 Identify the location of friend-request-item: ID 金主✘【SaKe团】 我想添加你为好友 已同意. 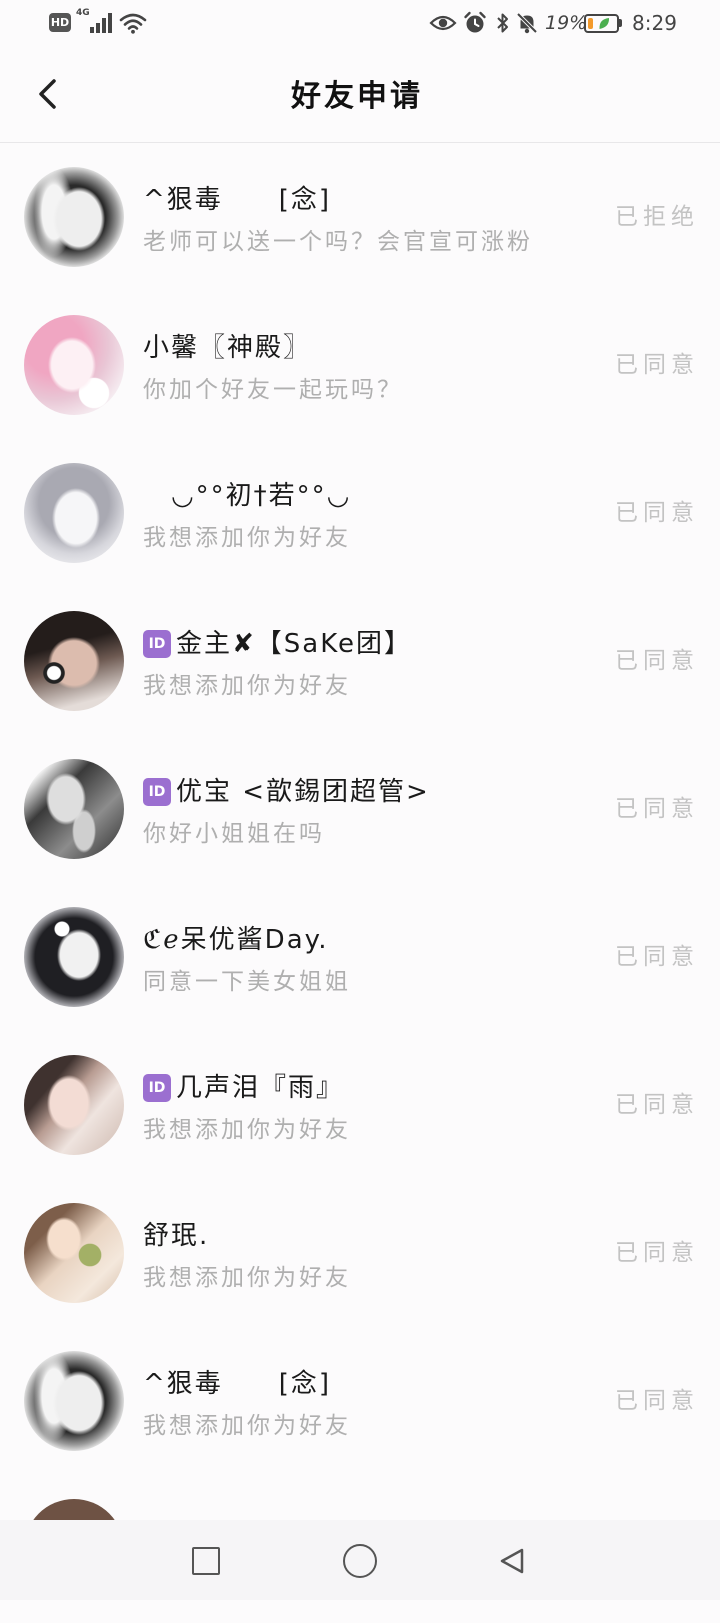
(360, 661).